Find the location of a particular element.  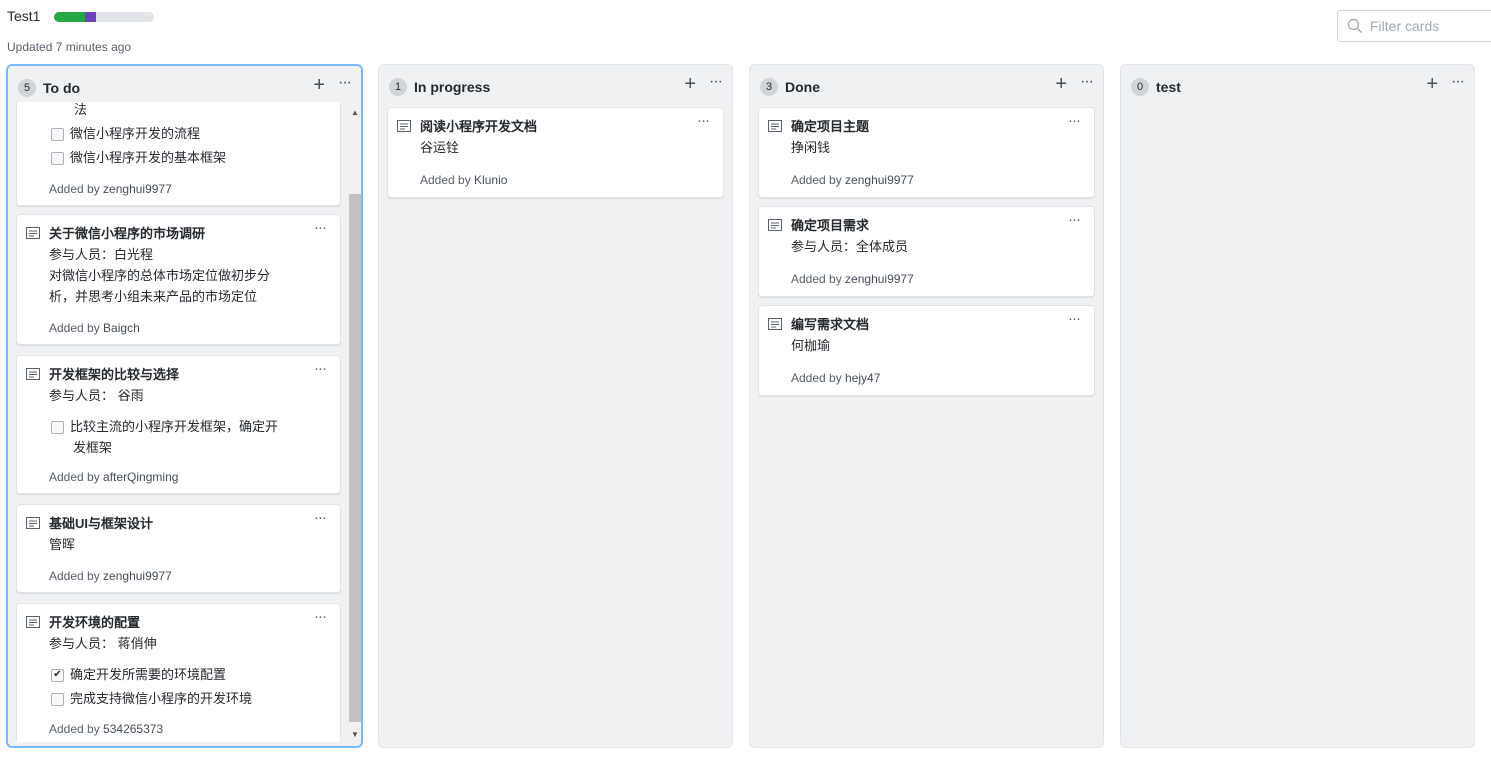

scroll-down-arrow-icon: ▼ is located at coordinates (355, 735).